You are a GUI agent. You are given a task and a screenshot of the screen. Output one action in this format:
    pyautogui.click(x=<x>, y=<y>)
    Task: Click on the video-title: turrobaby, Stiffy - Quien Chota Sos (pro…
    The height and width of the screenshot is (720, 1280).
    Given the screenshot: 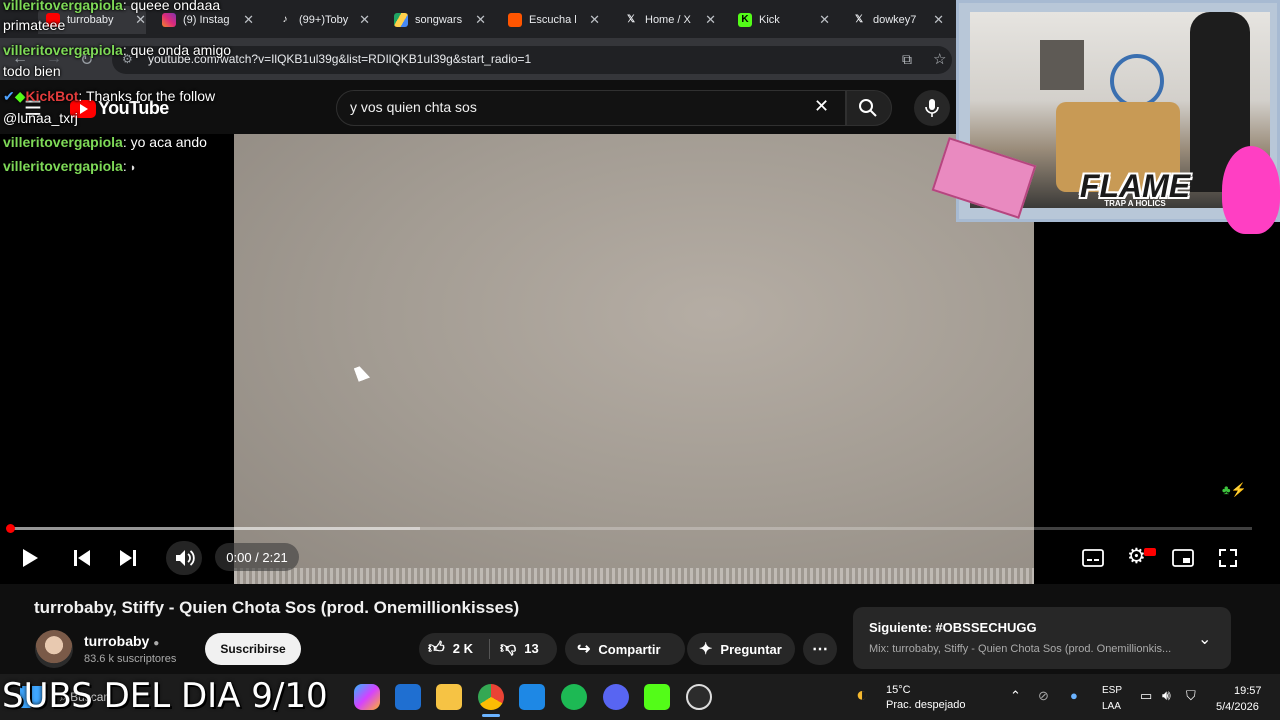 What is the action you would take?
    pyautogui.click(x=277, y=607)
    